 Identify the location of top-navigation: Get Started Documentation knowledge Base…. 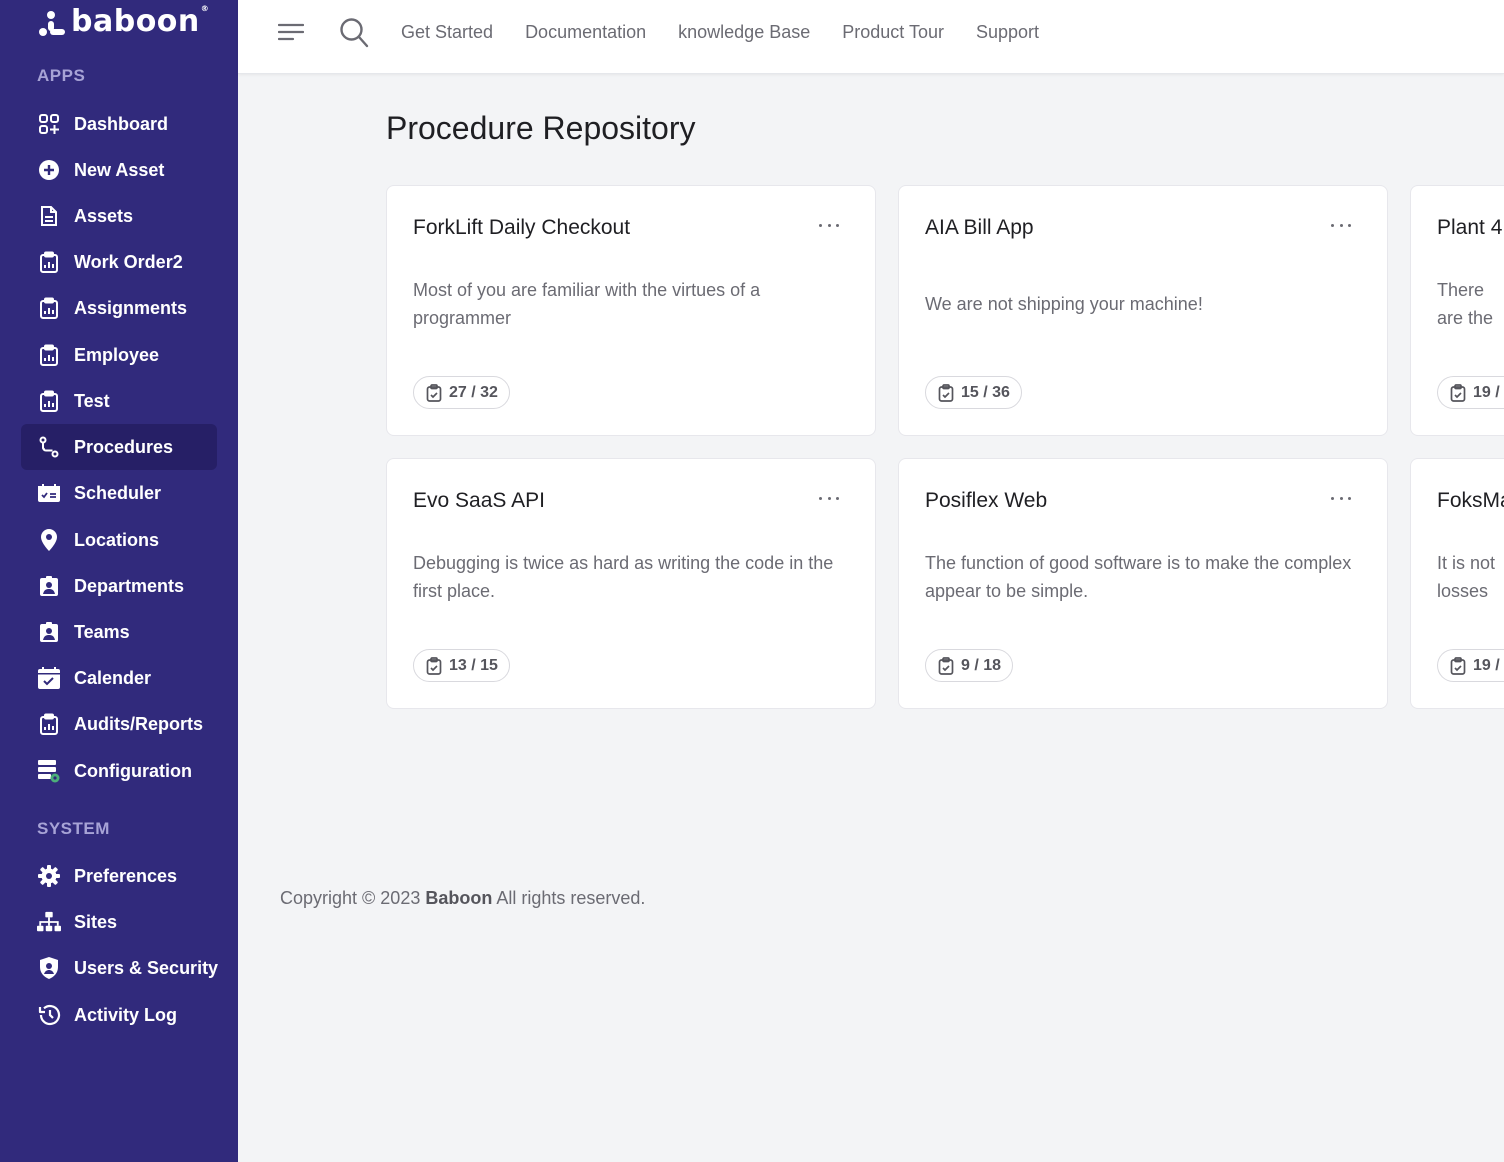
(720, 32).